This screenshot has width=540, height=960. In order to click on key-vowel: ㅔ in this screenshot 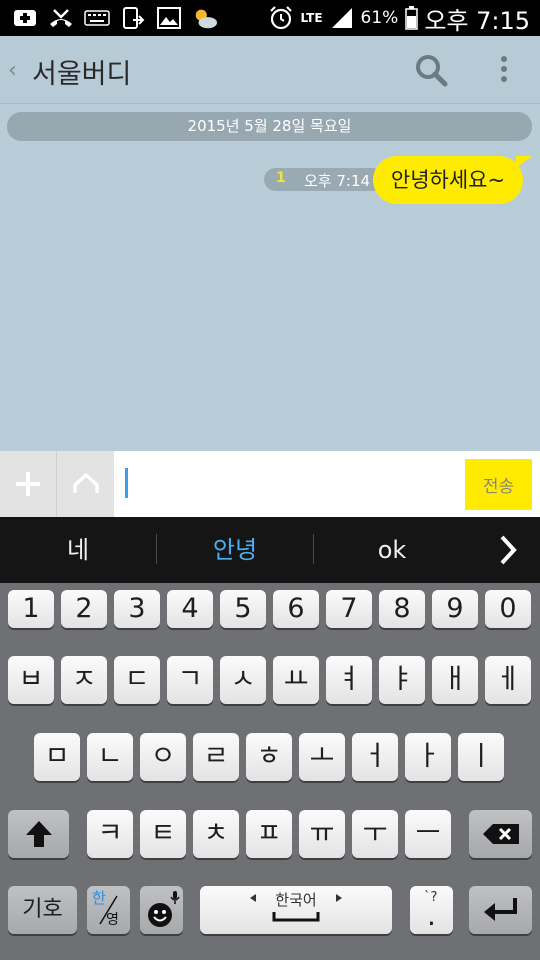, I will do `click(508, 680)`.